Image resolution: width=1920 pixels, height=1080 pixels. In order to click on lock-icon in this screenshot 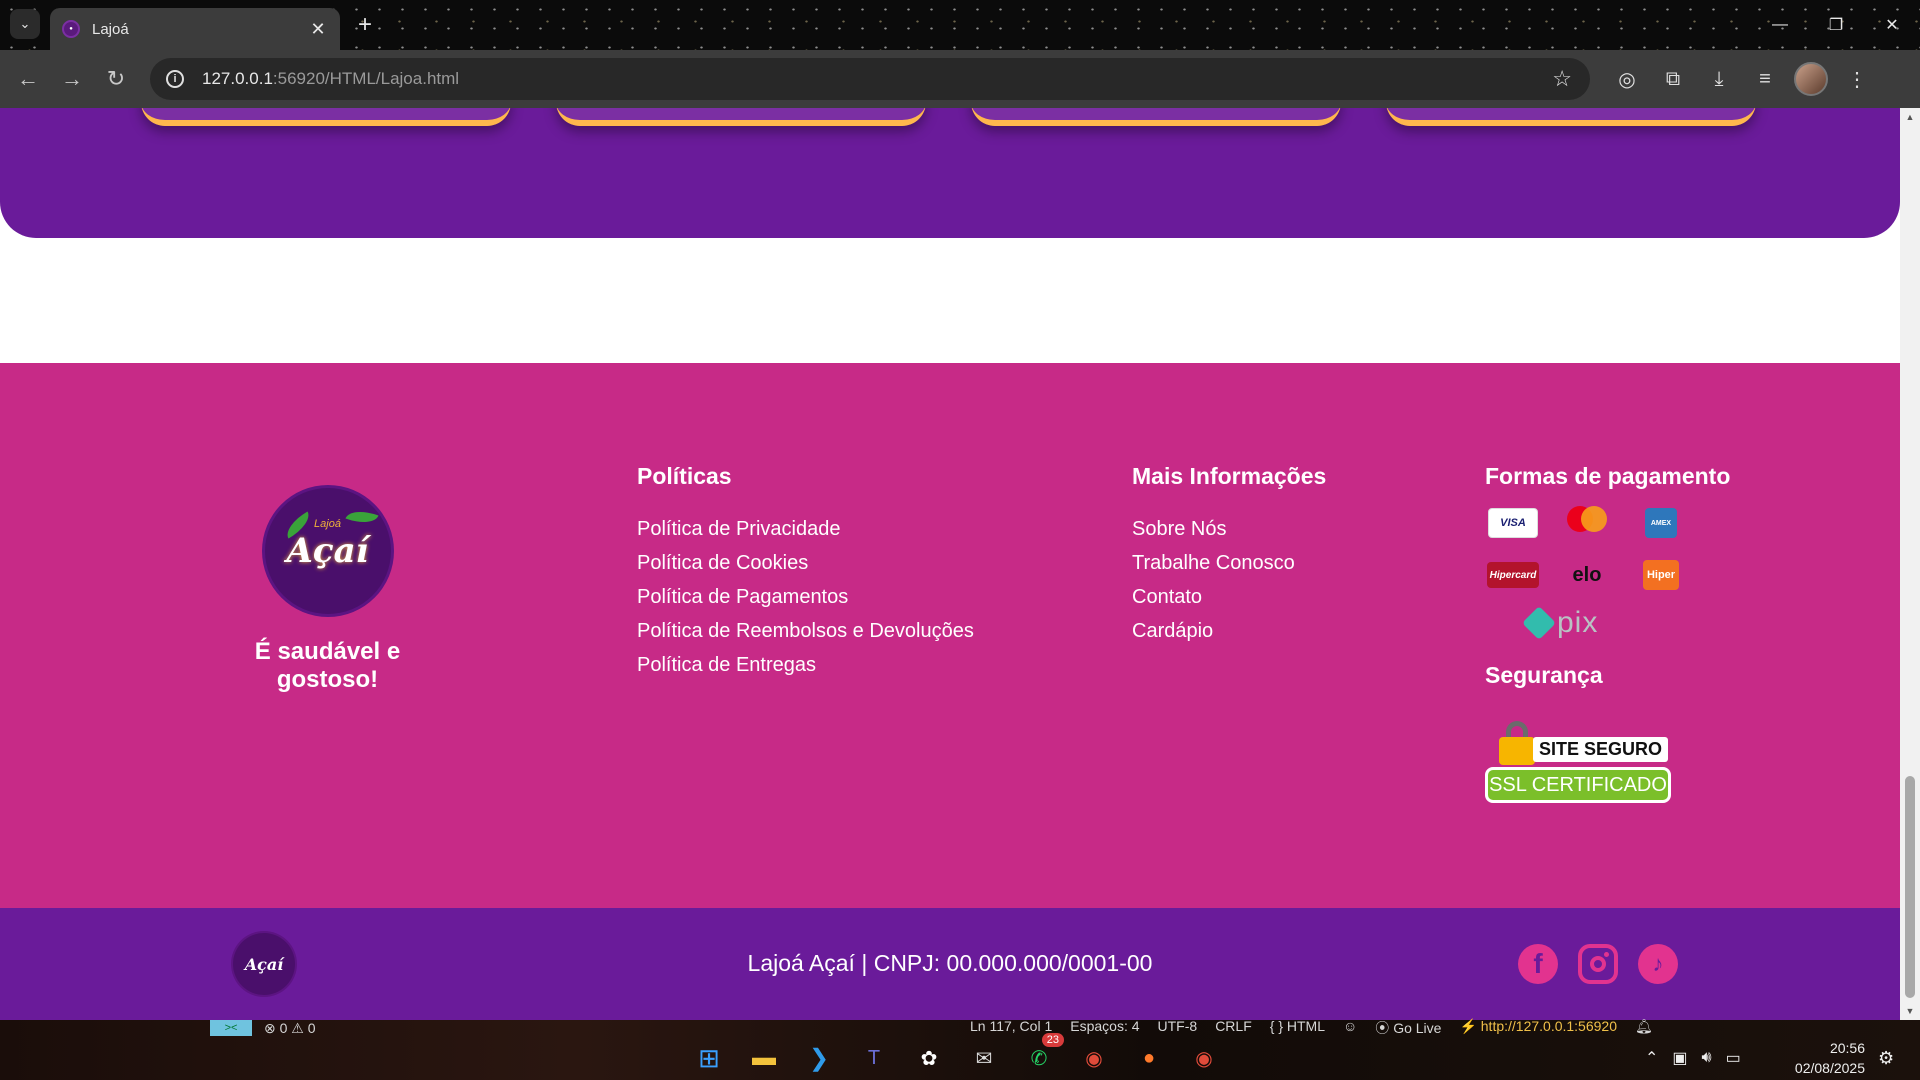, I will do `click(1517, 743)`.